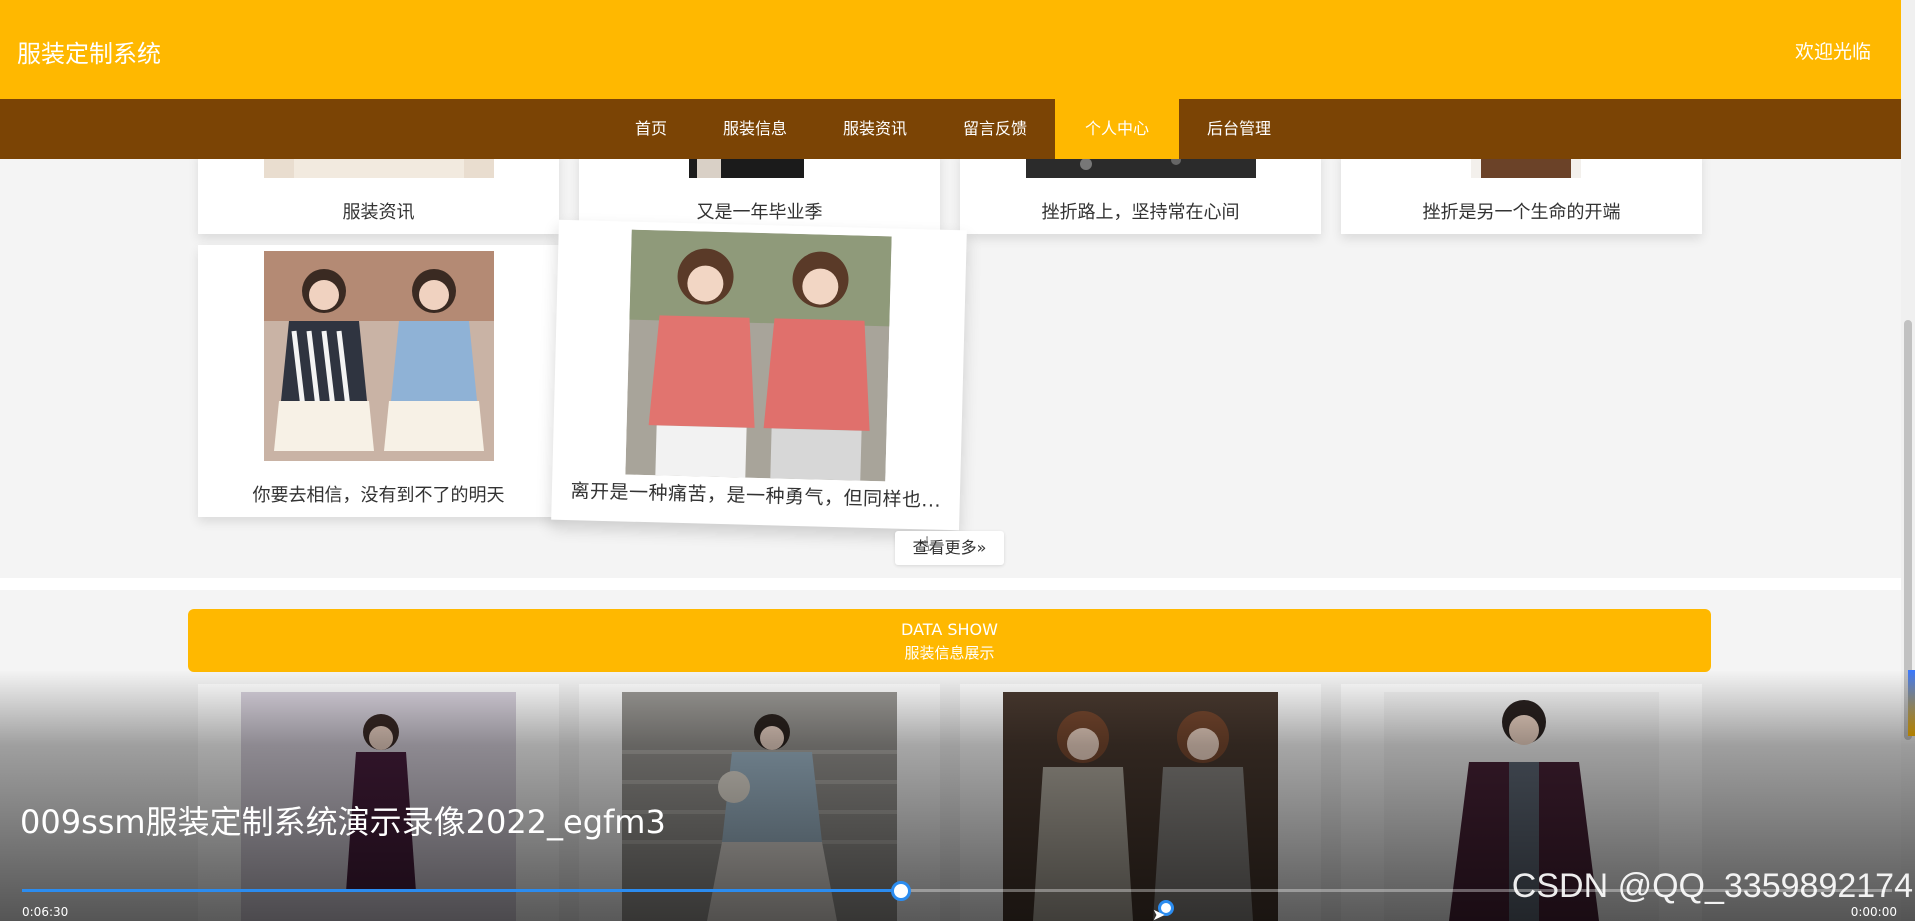  Describe the element at coordinates (378, 495) in the screenshot. I see `news-caption: 你要去相信，没有到不了的明天` at that location.